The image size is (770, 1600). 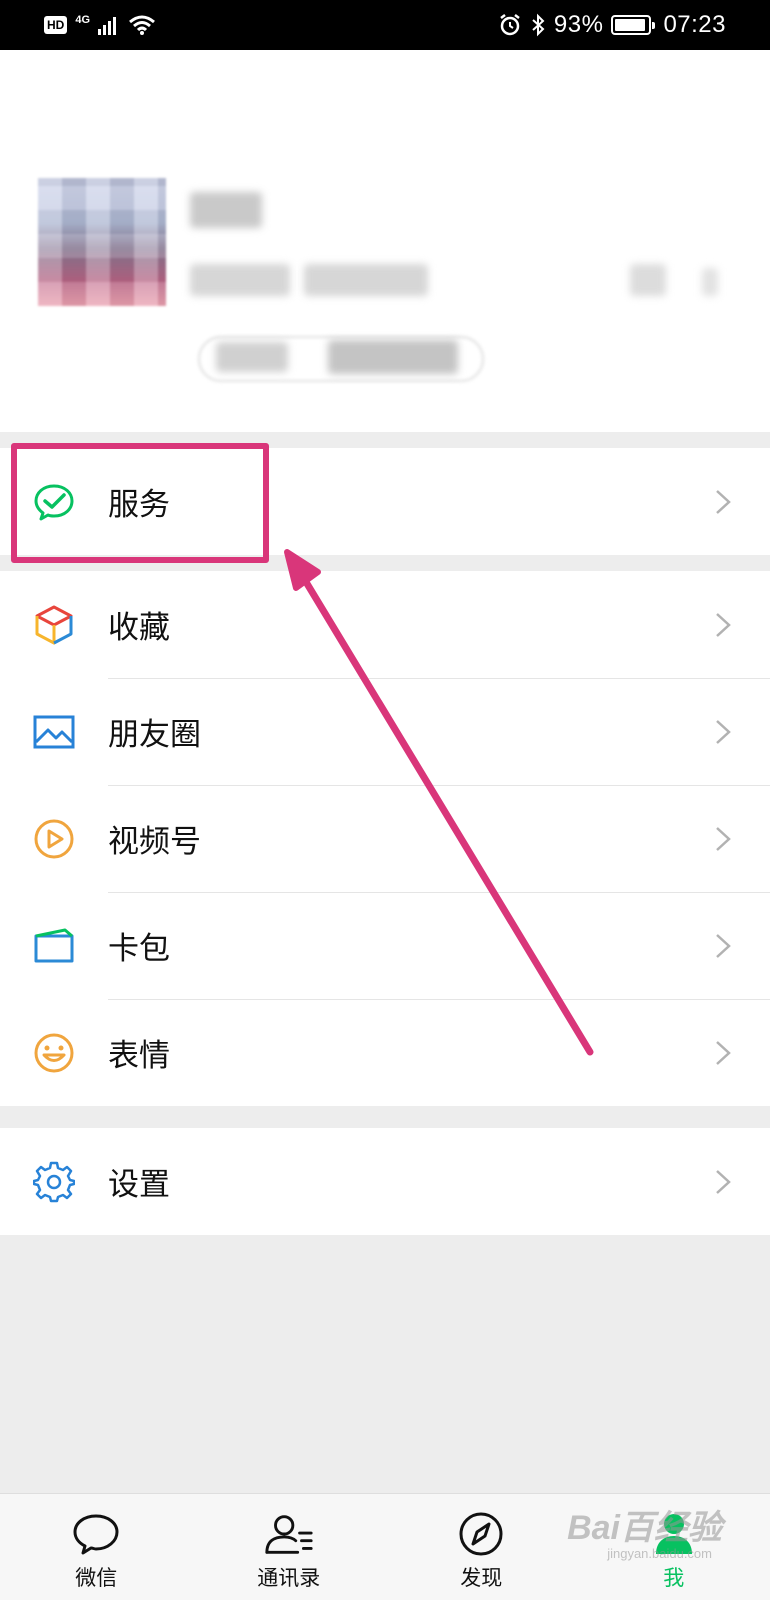 What do you see at coordinates (154, 735) in the screenshot?
I see `menu-label: 朋友圈` at bounding box center [154, 735].